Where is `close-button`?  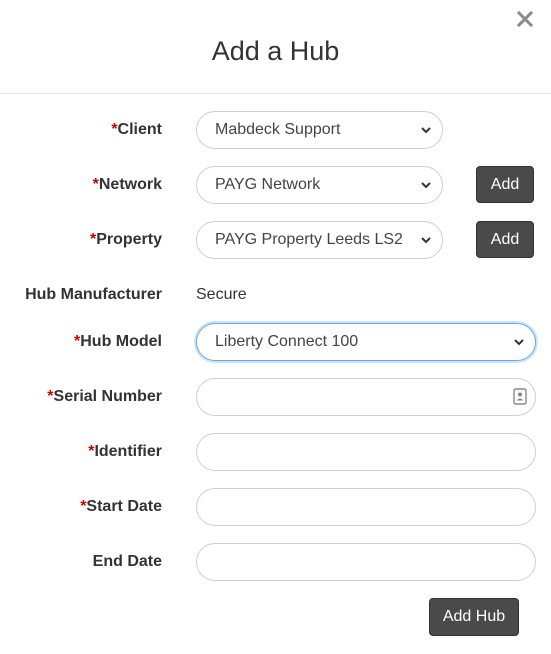 close-button is located at coordinates (525, 19).